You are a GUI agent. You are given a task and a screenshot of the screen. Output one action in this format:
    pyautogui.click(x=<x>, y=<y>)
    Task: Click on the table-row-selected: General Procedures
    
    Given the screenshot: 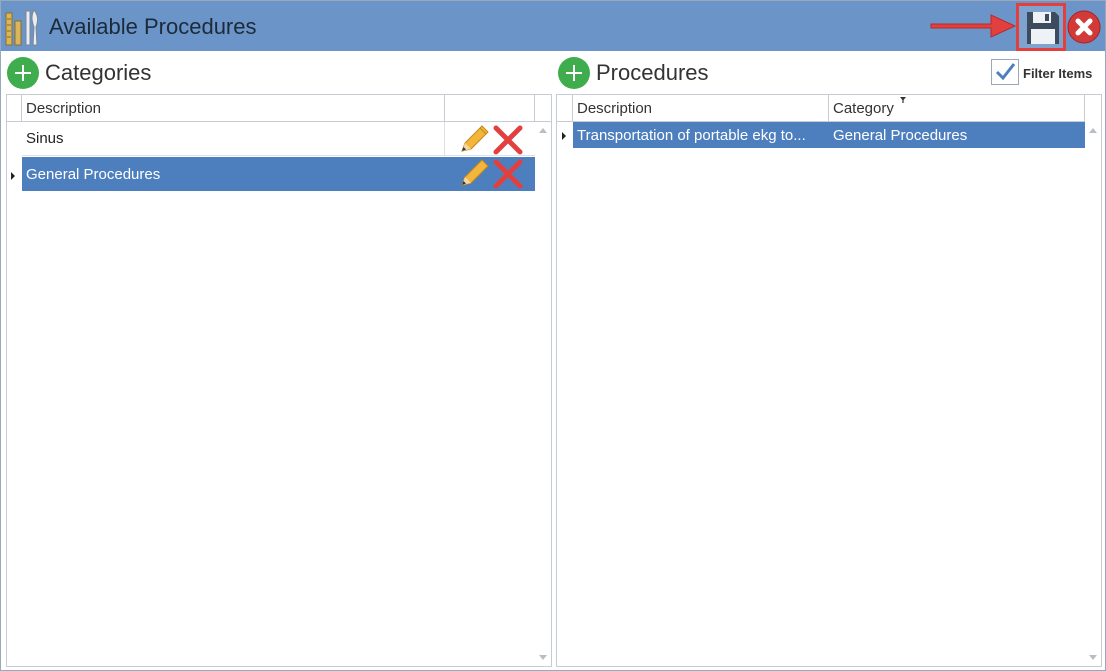 What is the action you would take?
    pyautogui.click(x=278, y=174)
    